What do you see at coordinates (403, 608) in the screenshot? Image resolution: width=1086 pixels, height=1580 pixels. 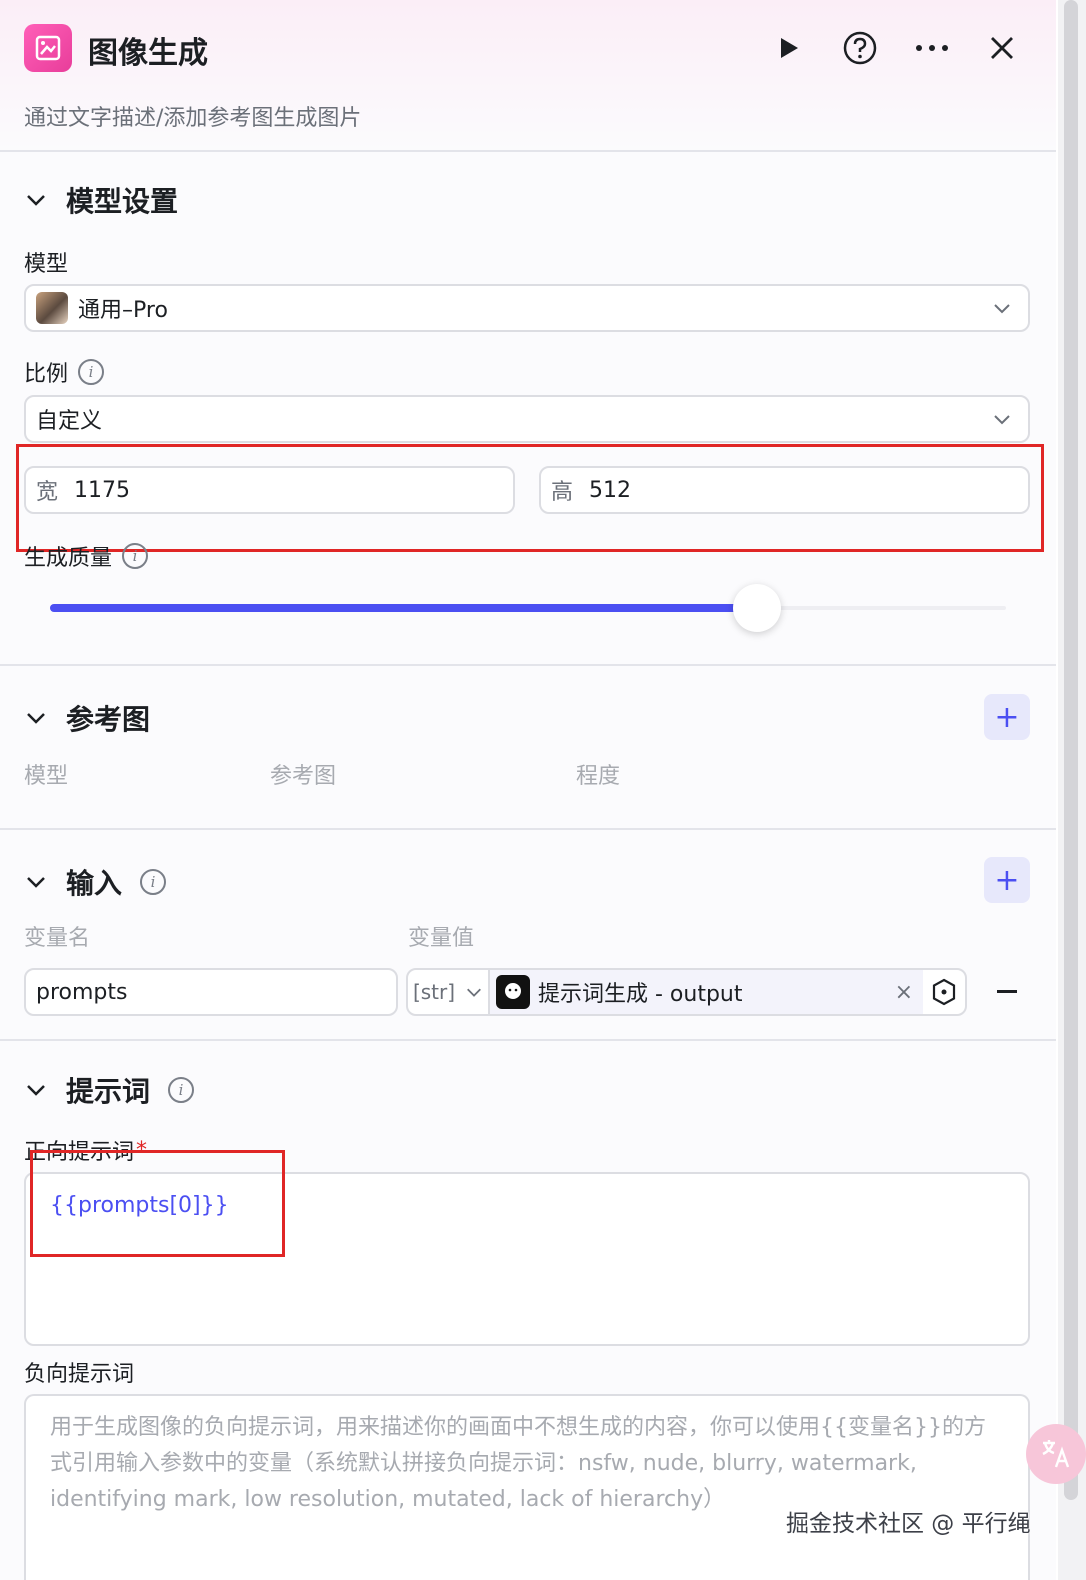 I see `slider-fill` at bounding box center [403, 608].